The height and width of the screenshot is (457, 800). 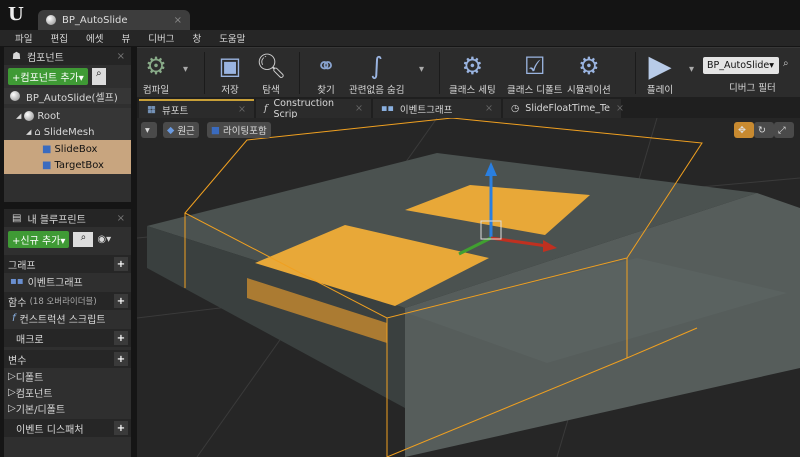 What do you see at coordinates (239, 130) in the screenshot?
I see `lighting-button: ■ 라이팅포함` at bounding box center [239, 130].